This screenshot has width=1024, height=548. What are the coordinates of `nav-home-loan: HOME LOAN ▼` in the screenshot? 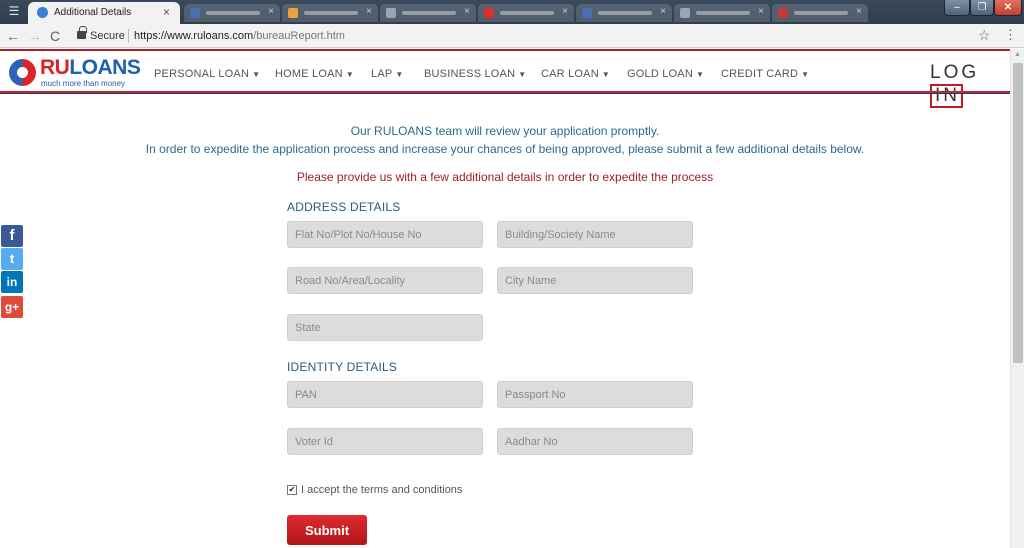 It's located at (314, 74).